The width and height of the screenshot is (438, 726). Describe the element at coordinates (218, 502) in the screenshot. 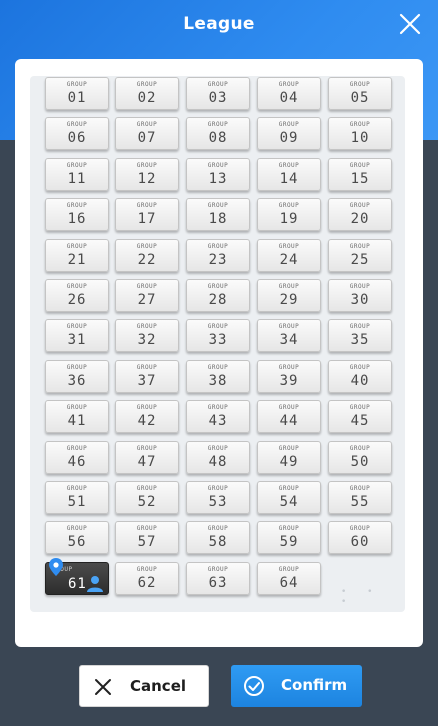

I see `group-number: 53` at that location.